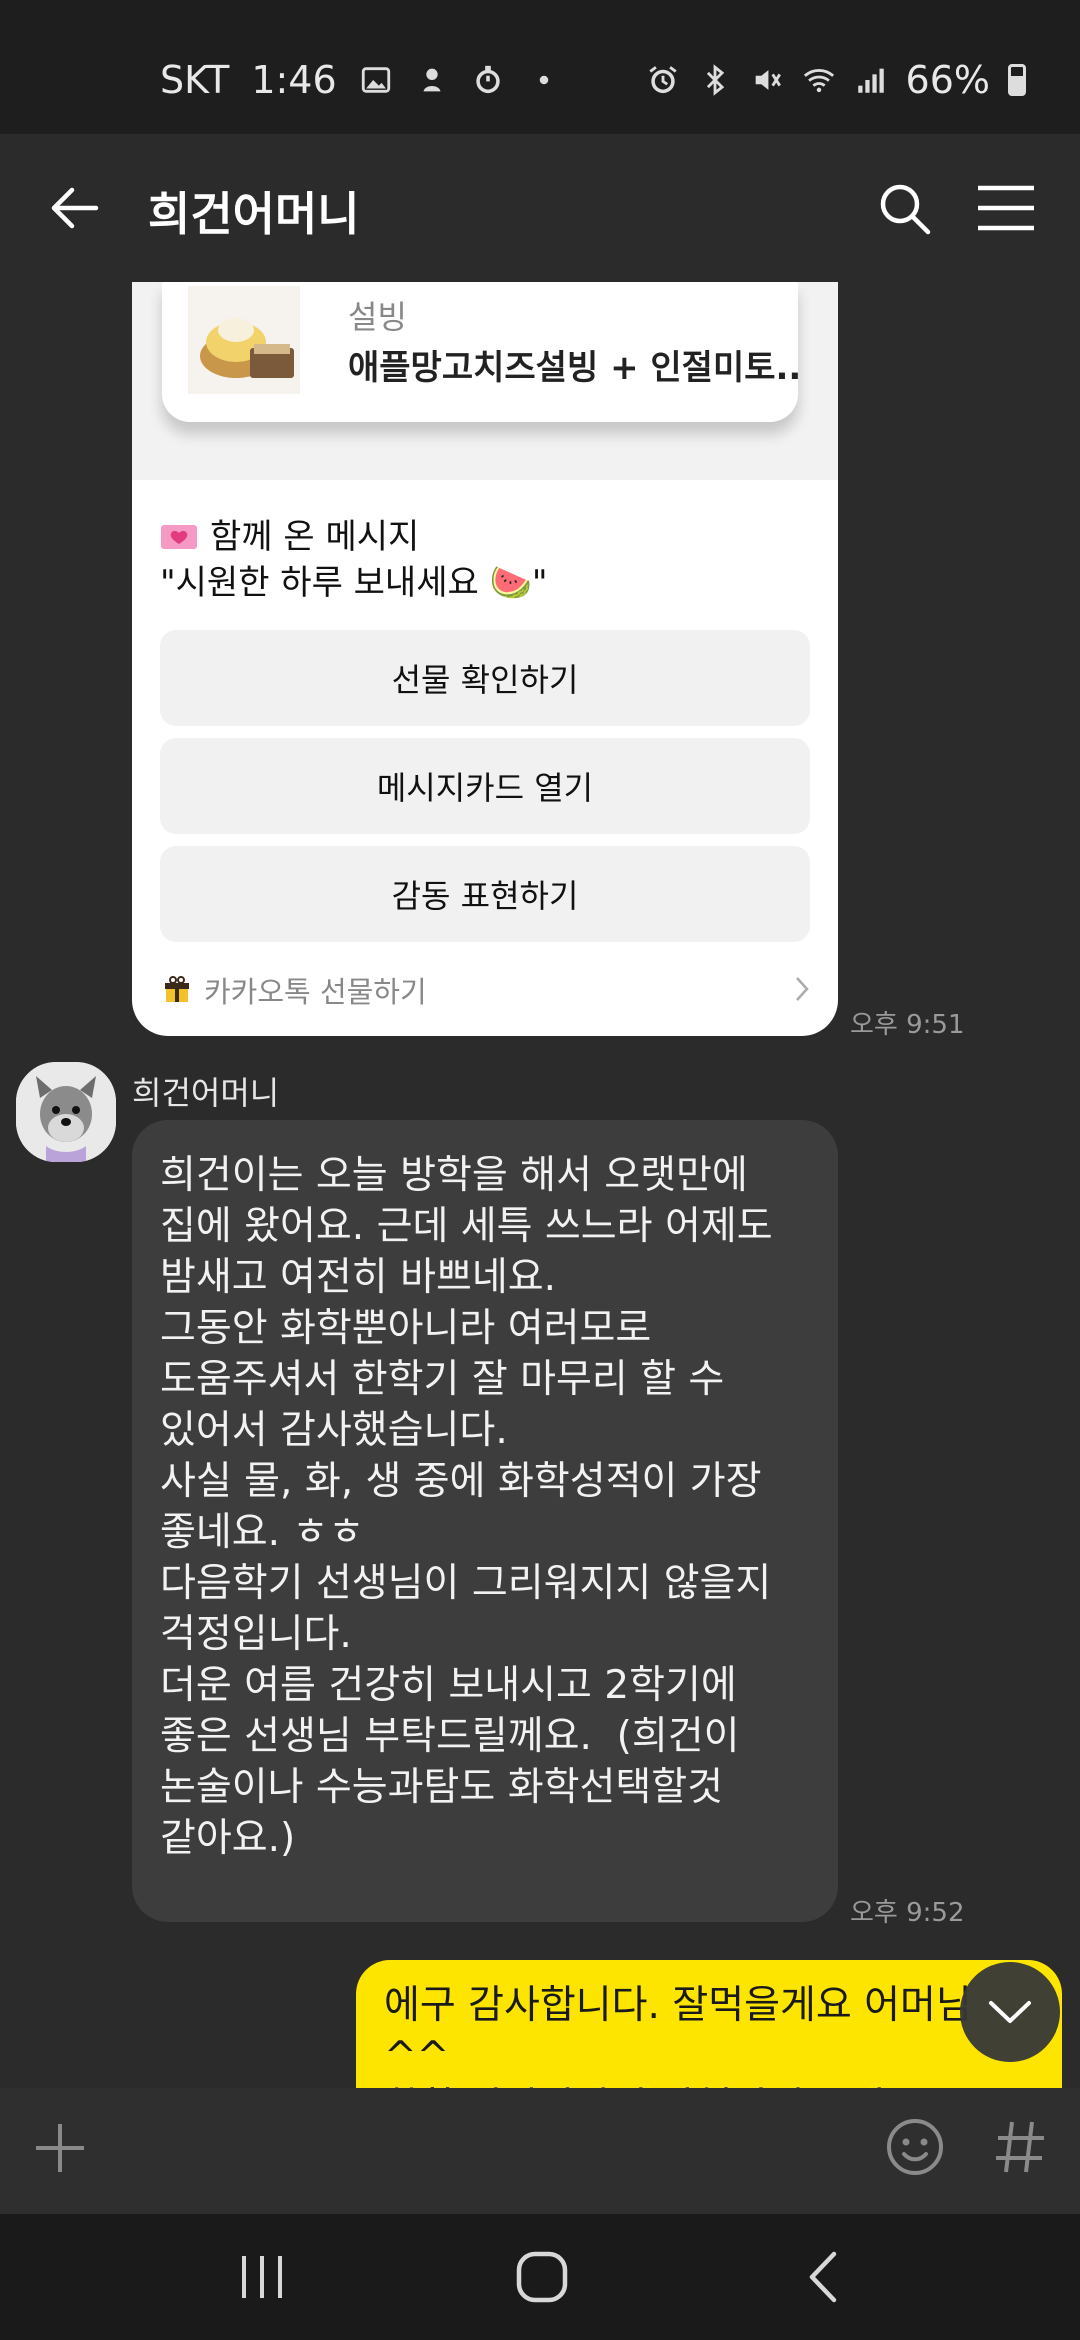  I want to click on system-nav-bar, so click(540, 2277).